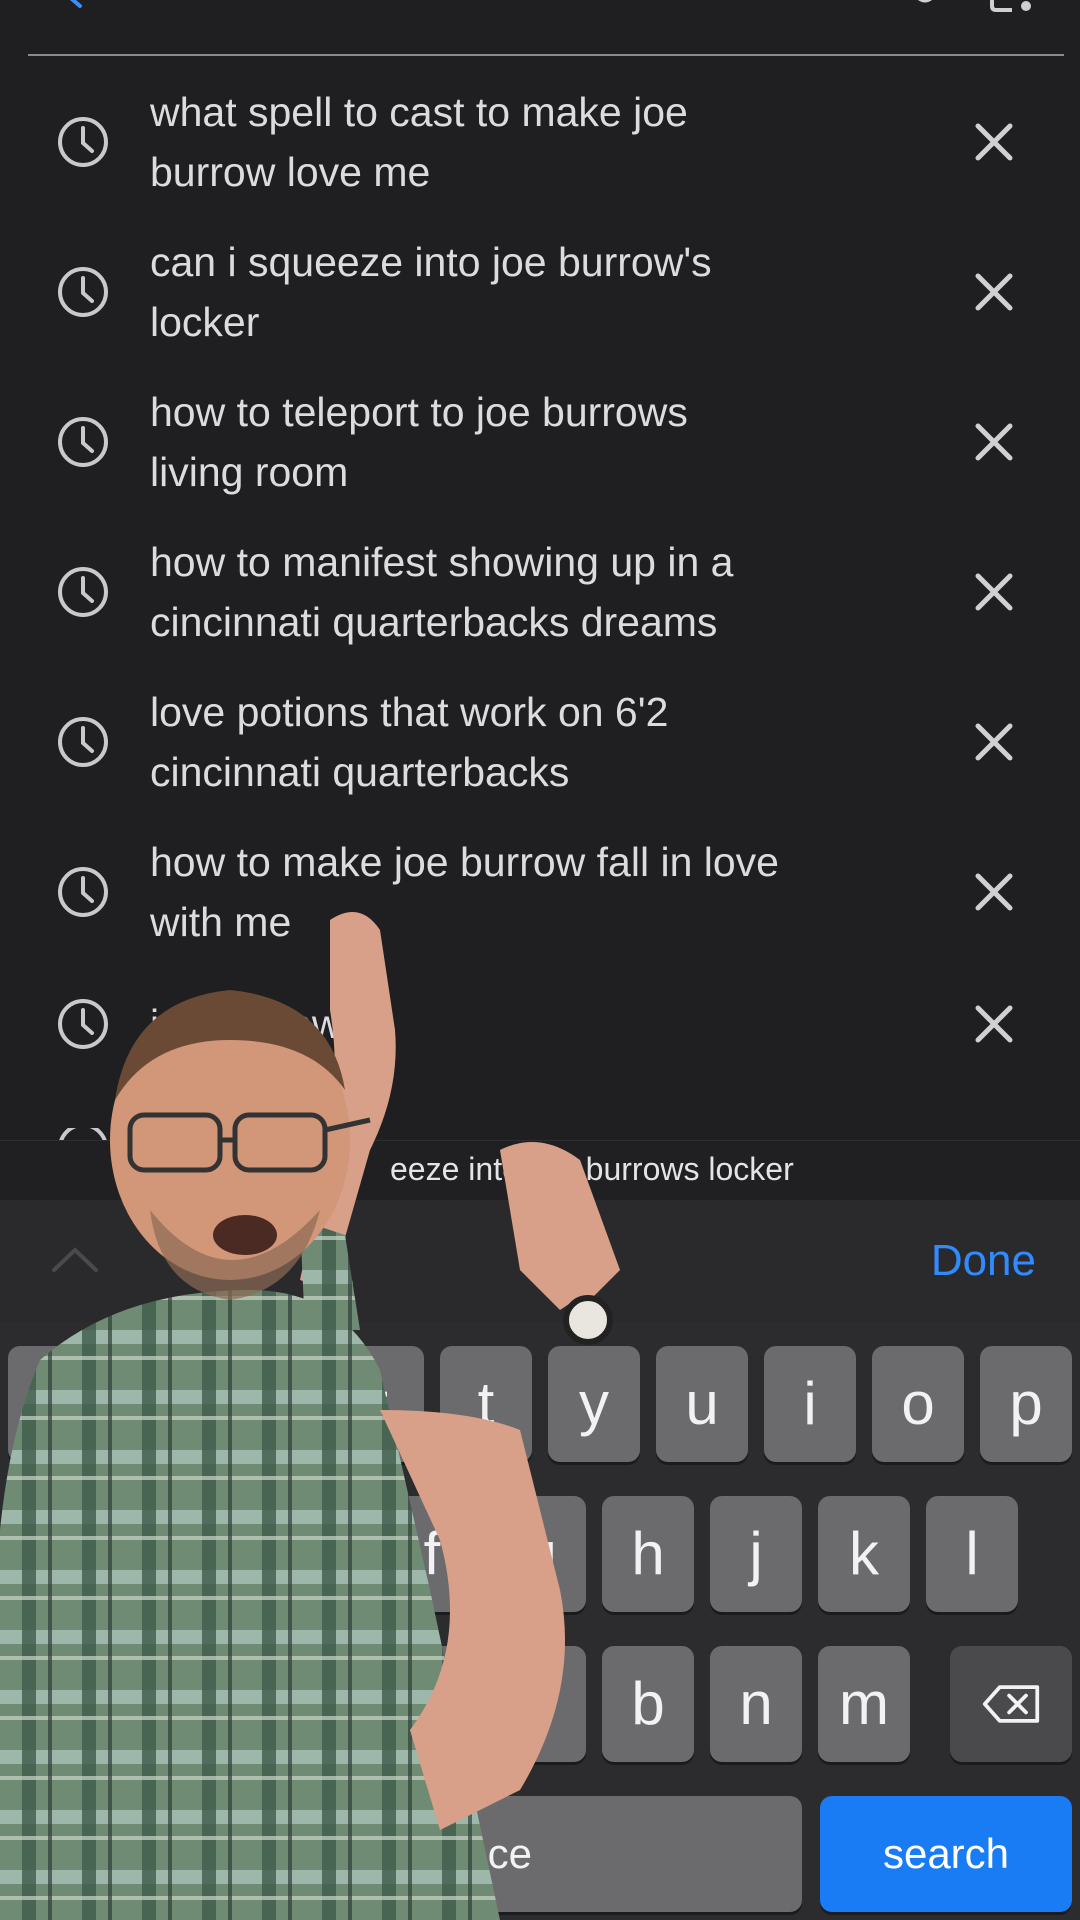 The width and height of the screenshot is (1080, 1920). What do you see at coordinates (1026, 1404) in the screenshot?
I see `key-p: p` at bounding box center [1026, 1404].